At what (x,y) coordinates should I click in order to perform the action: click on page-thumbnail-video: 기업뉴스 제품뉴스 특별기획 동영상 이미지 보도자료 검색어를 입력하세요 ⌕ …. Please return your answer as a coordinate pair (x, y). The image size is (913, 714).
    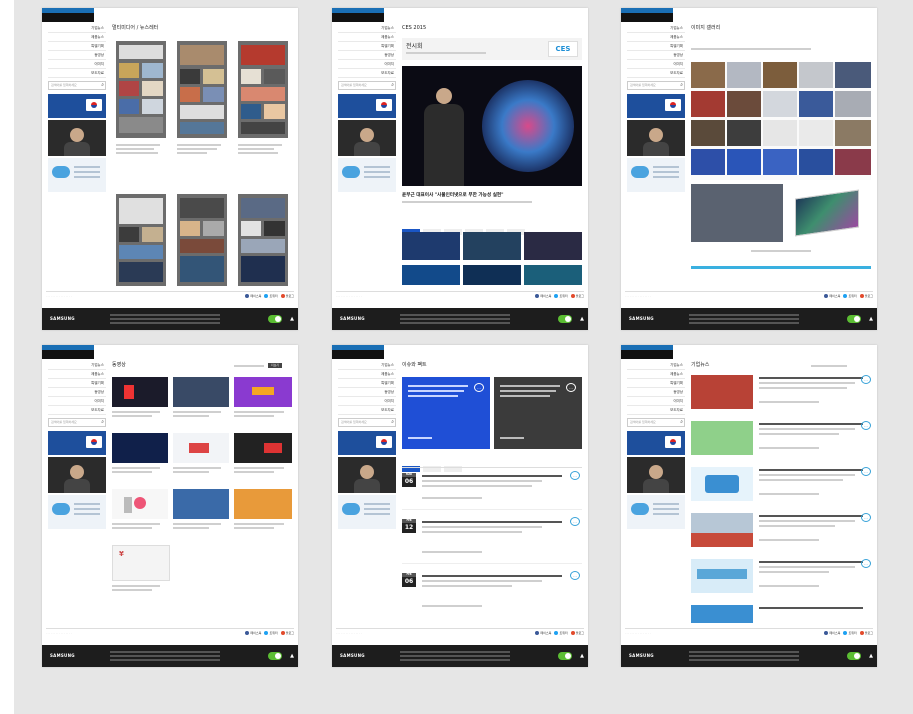
    Looking at the image, I should click on (170, 506).